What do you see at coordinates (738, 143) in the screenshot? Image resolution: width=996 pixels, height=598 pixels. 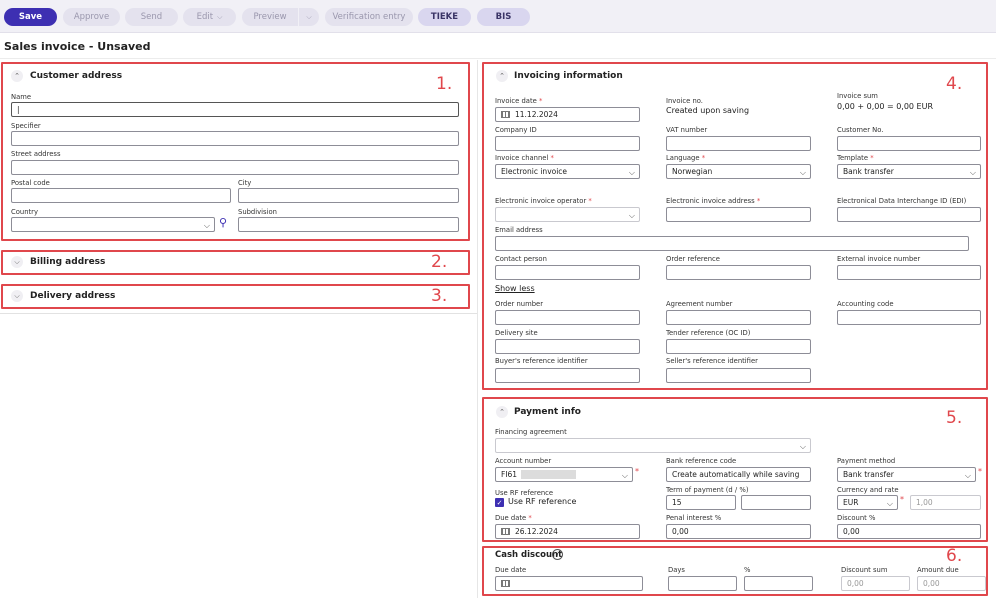 I see `vat-number-input` at bounding box center [738, 143].